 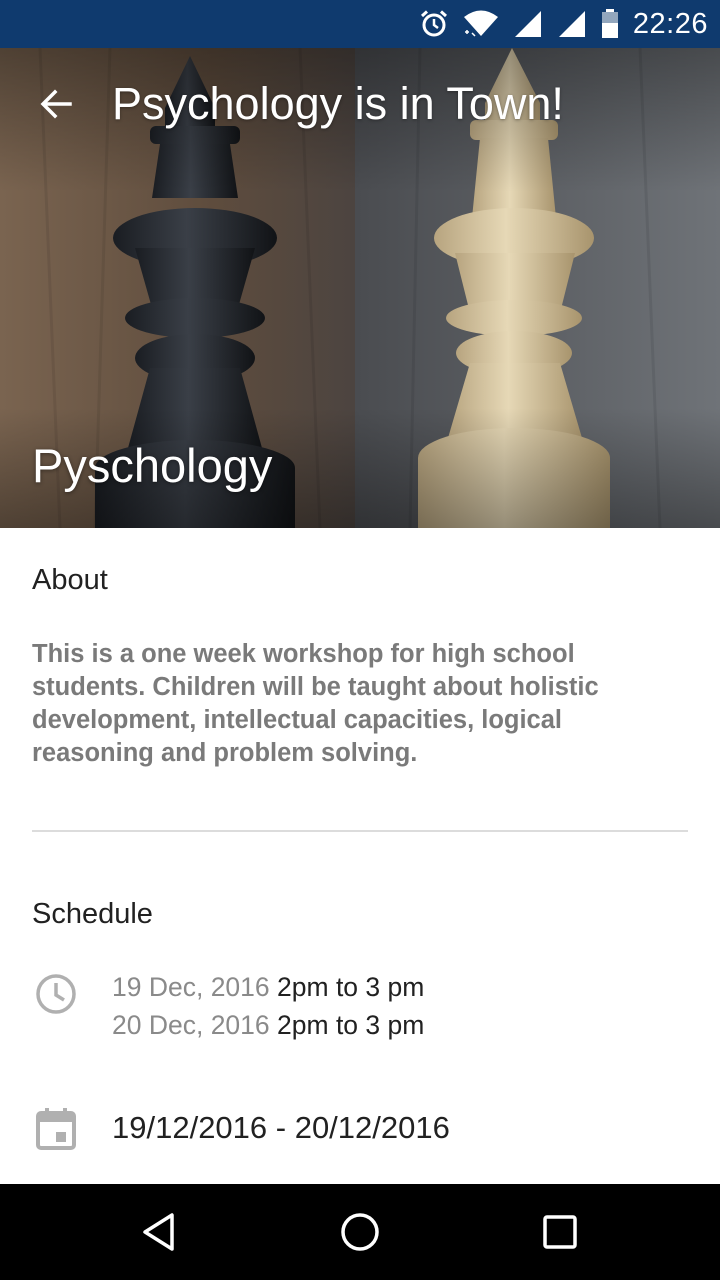 What do you see at coordinates (92, 914) in the screenshot?
I see `schedule-heading: Schedule` at bounding box center [92, 914].